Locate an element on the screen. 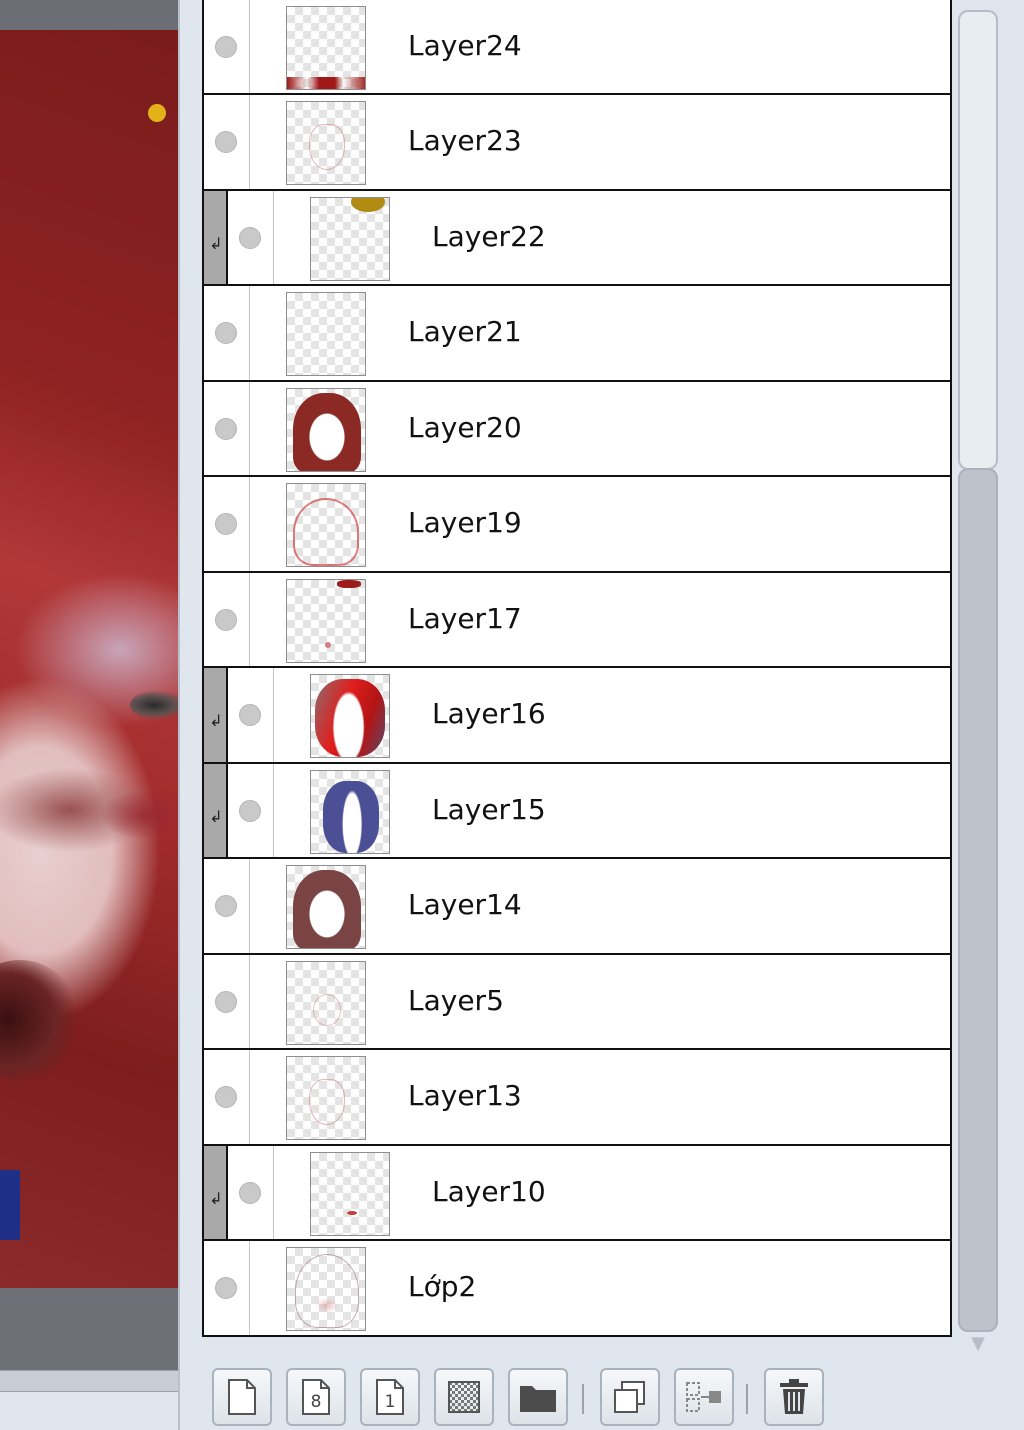 The width and height of the screenshot is (1024, 1430). layer-row: Layer23 is located at coordinates (577, 141).